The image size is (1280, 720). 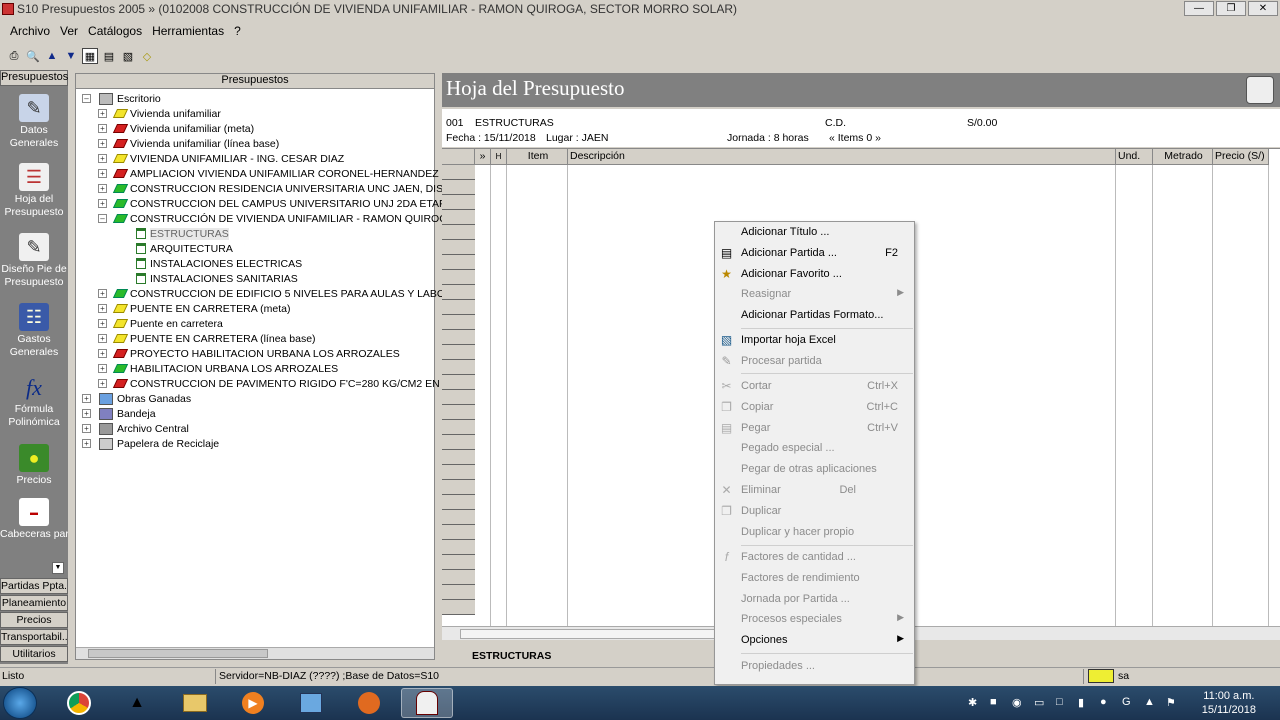 What do you see at coordinates (195, 703) in the screenshot?
I see `file-explorer-icon` at bounding box center [195, 703].